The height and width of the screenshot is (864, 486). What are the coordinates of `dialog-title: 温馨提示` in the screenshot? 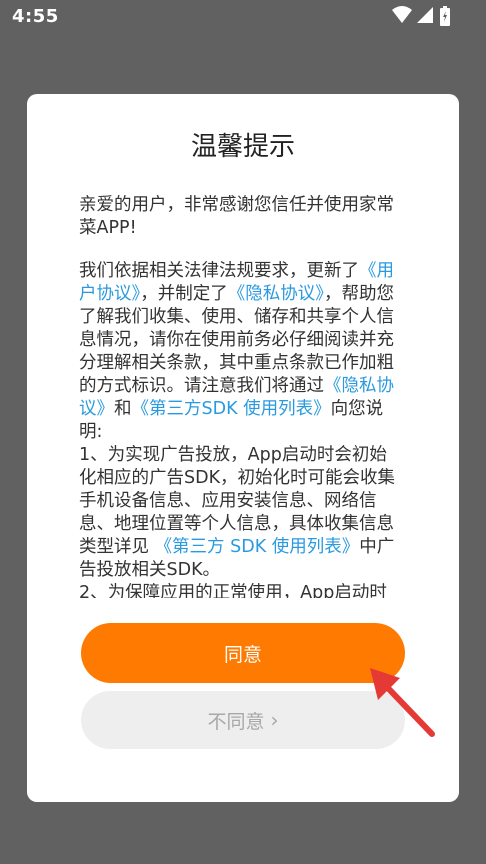 It's located at (242, 147).